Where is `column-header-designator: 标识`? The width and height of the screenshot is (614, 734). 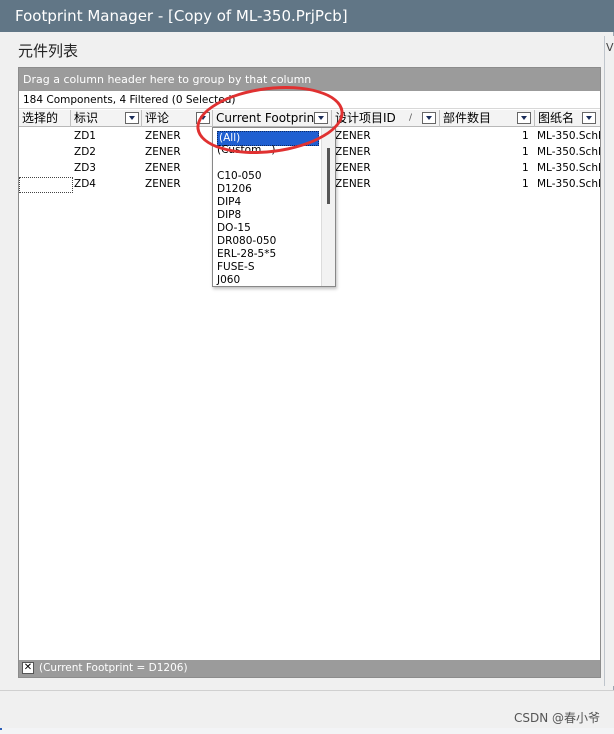 column-header-designator: 标识 is located at coordinates (106, 118).